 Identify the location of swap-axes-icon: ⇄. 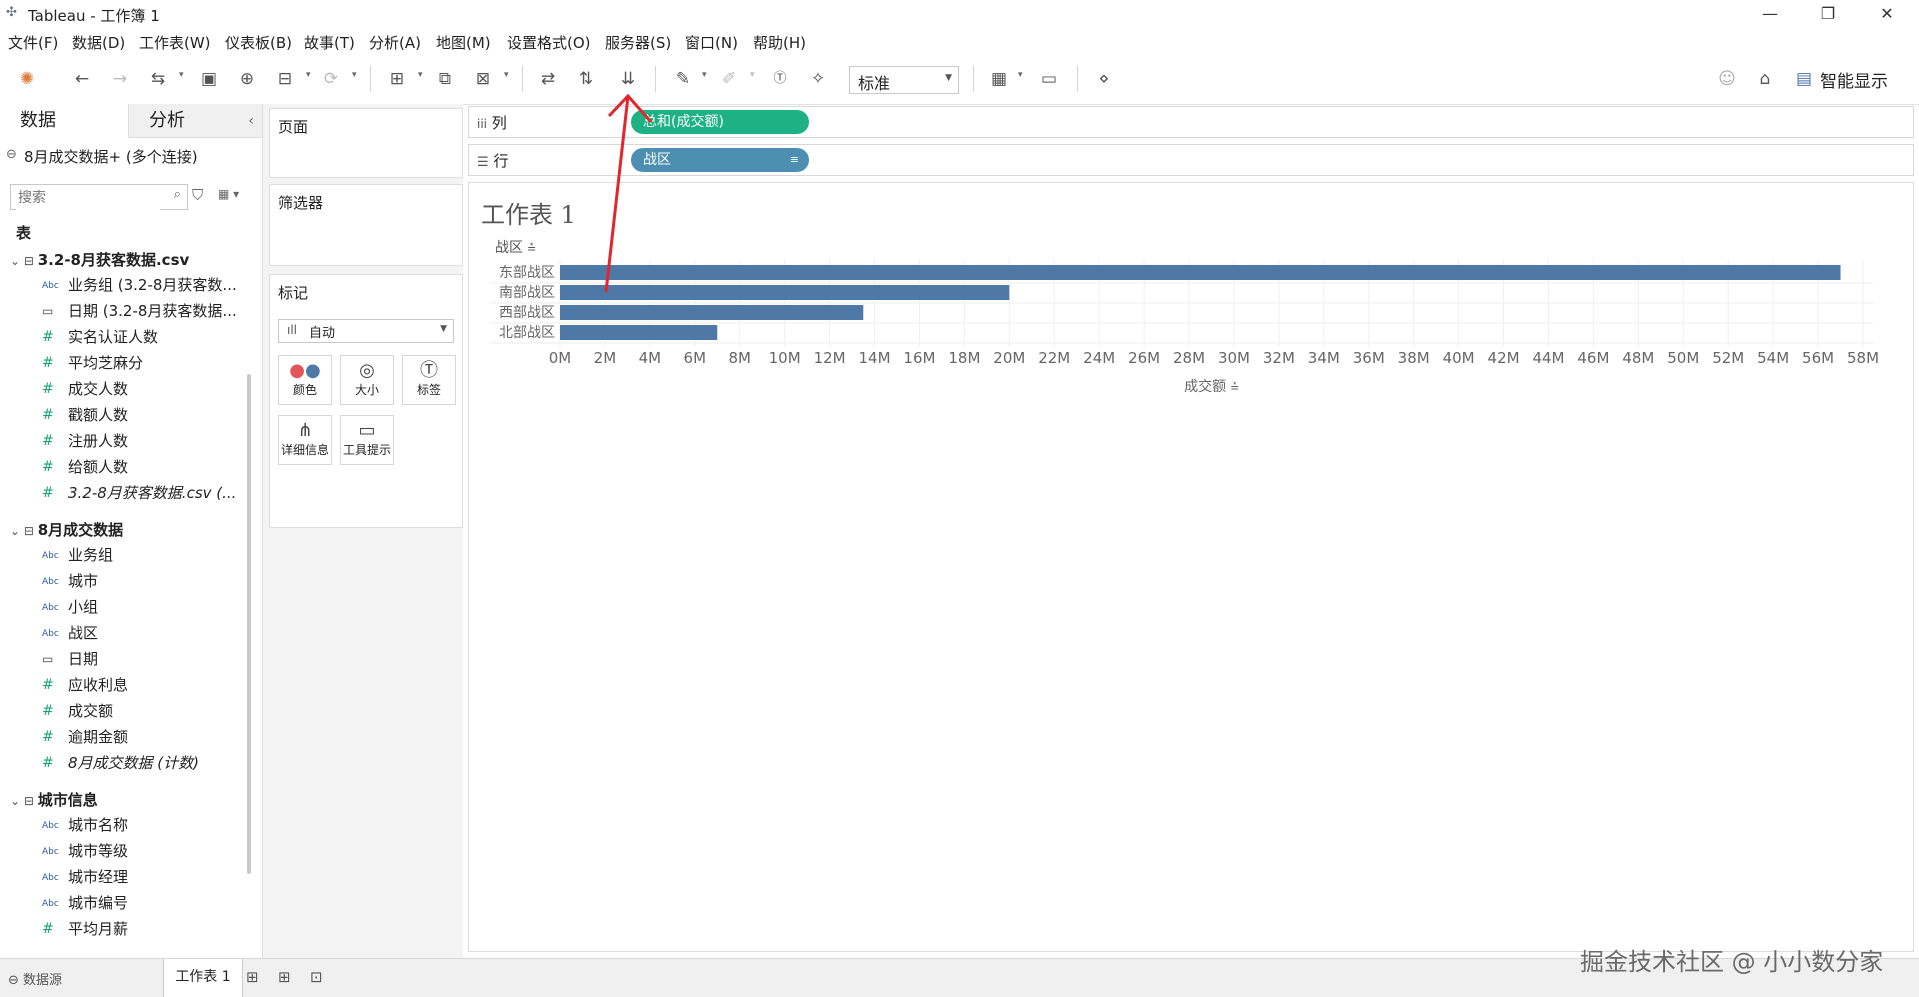
(548, 79).